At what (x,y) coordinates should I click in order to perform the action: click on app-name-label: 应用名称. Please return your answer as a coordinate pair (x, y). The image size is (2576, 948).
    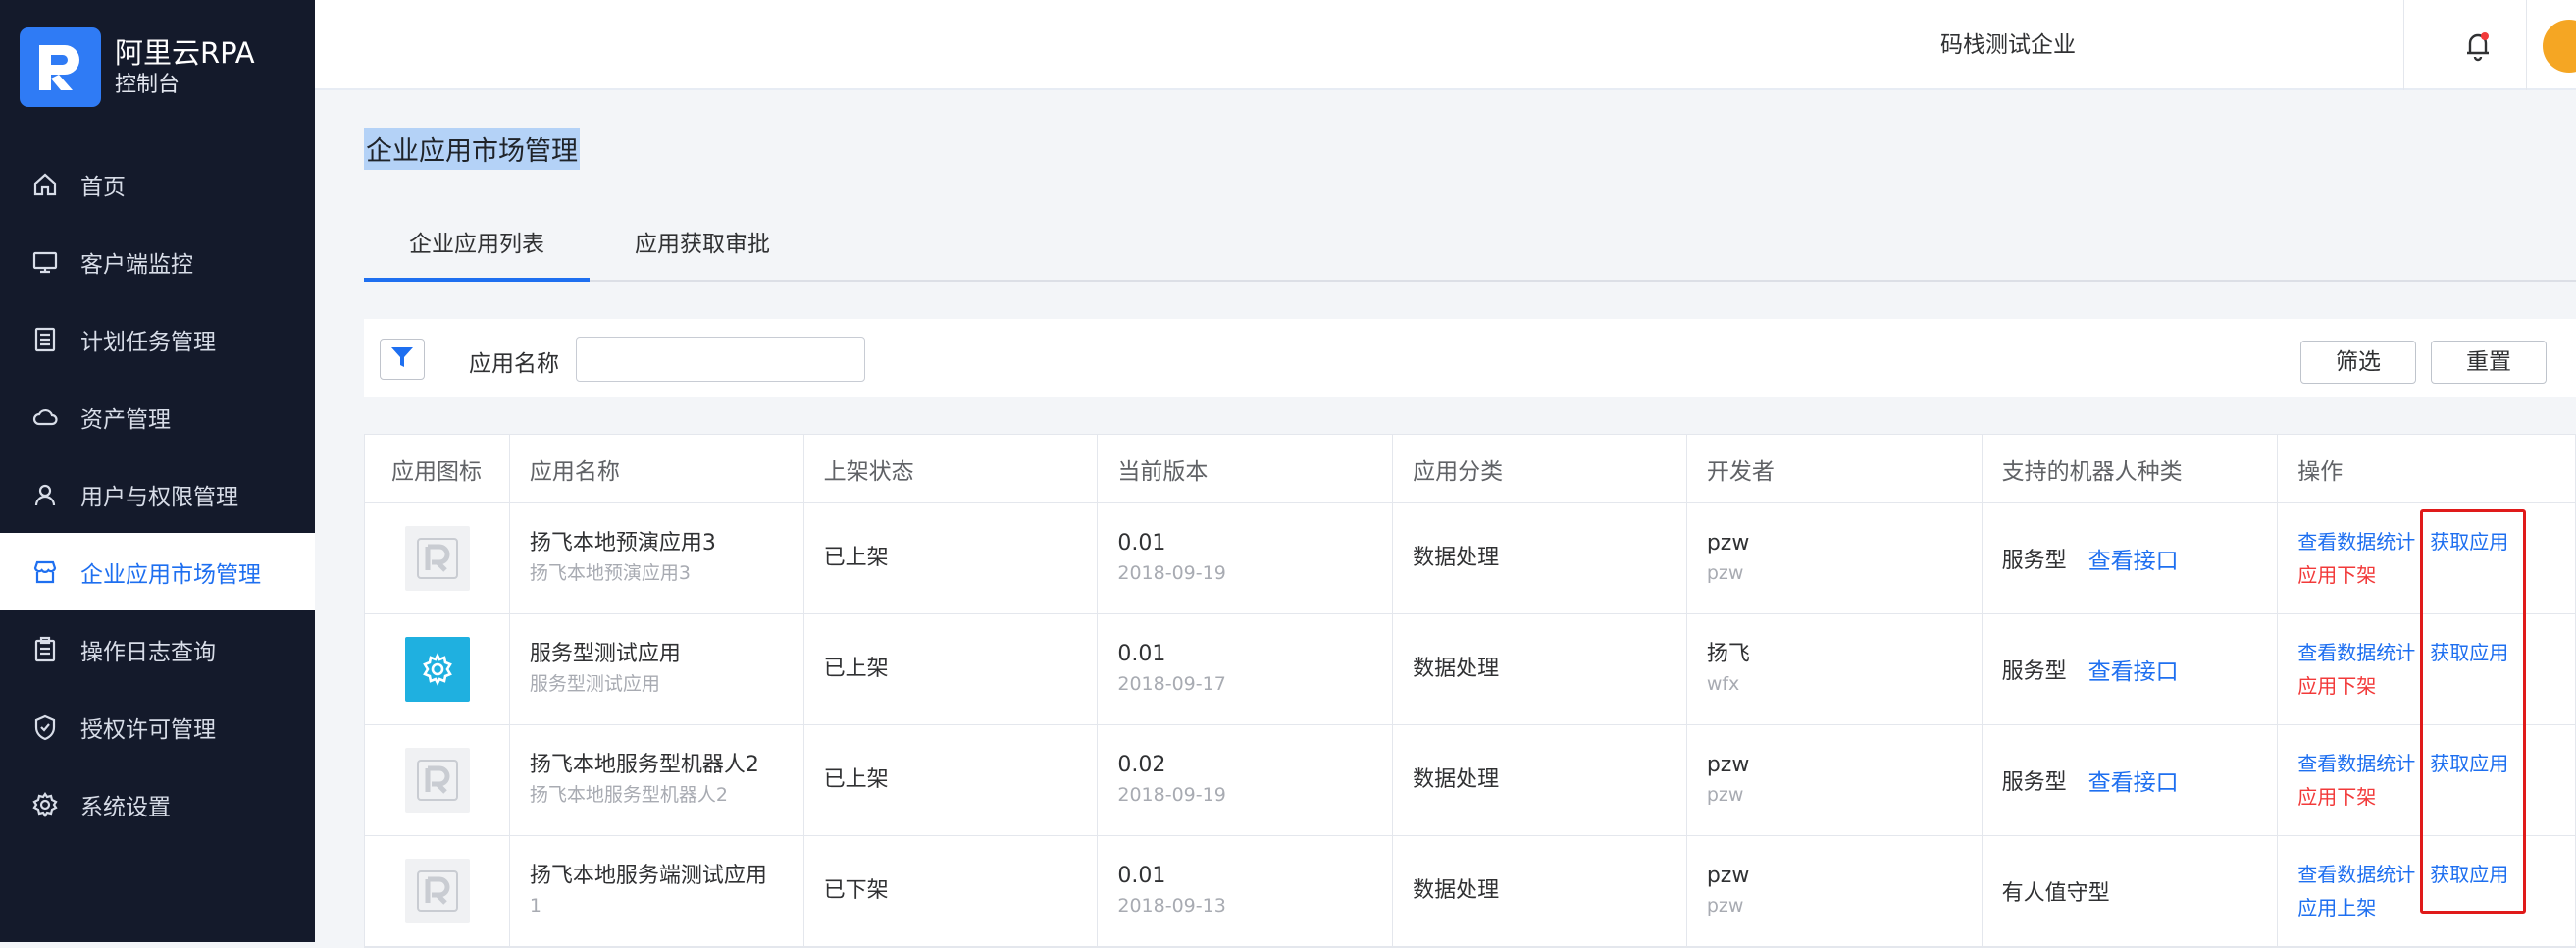
    Looking at the image, I should click on (514, 364).